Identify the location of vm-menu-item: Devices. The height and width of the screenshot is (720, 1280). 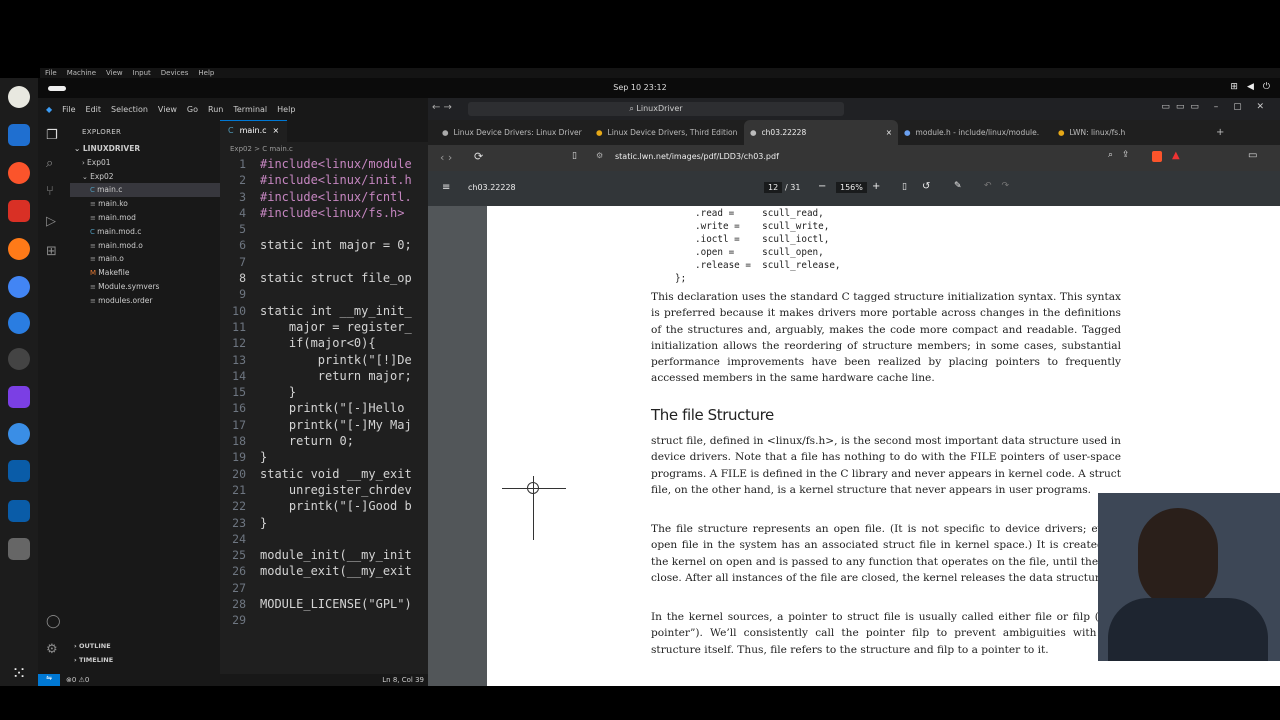
(175, 73).